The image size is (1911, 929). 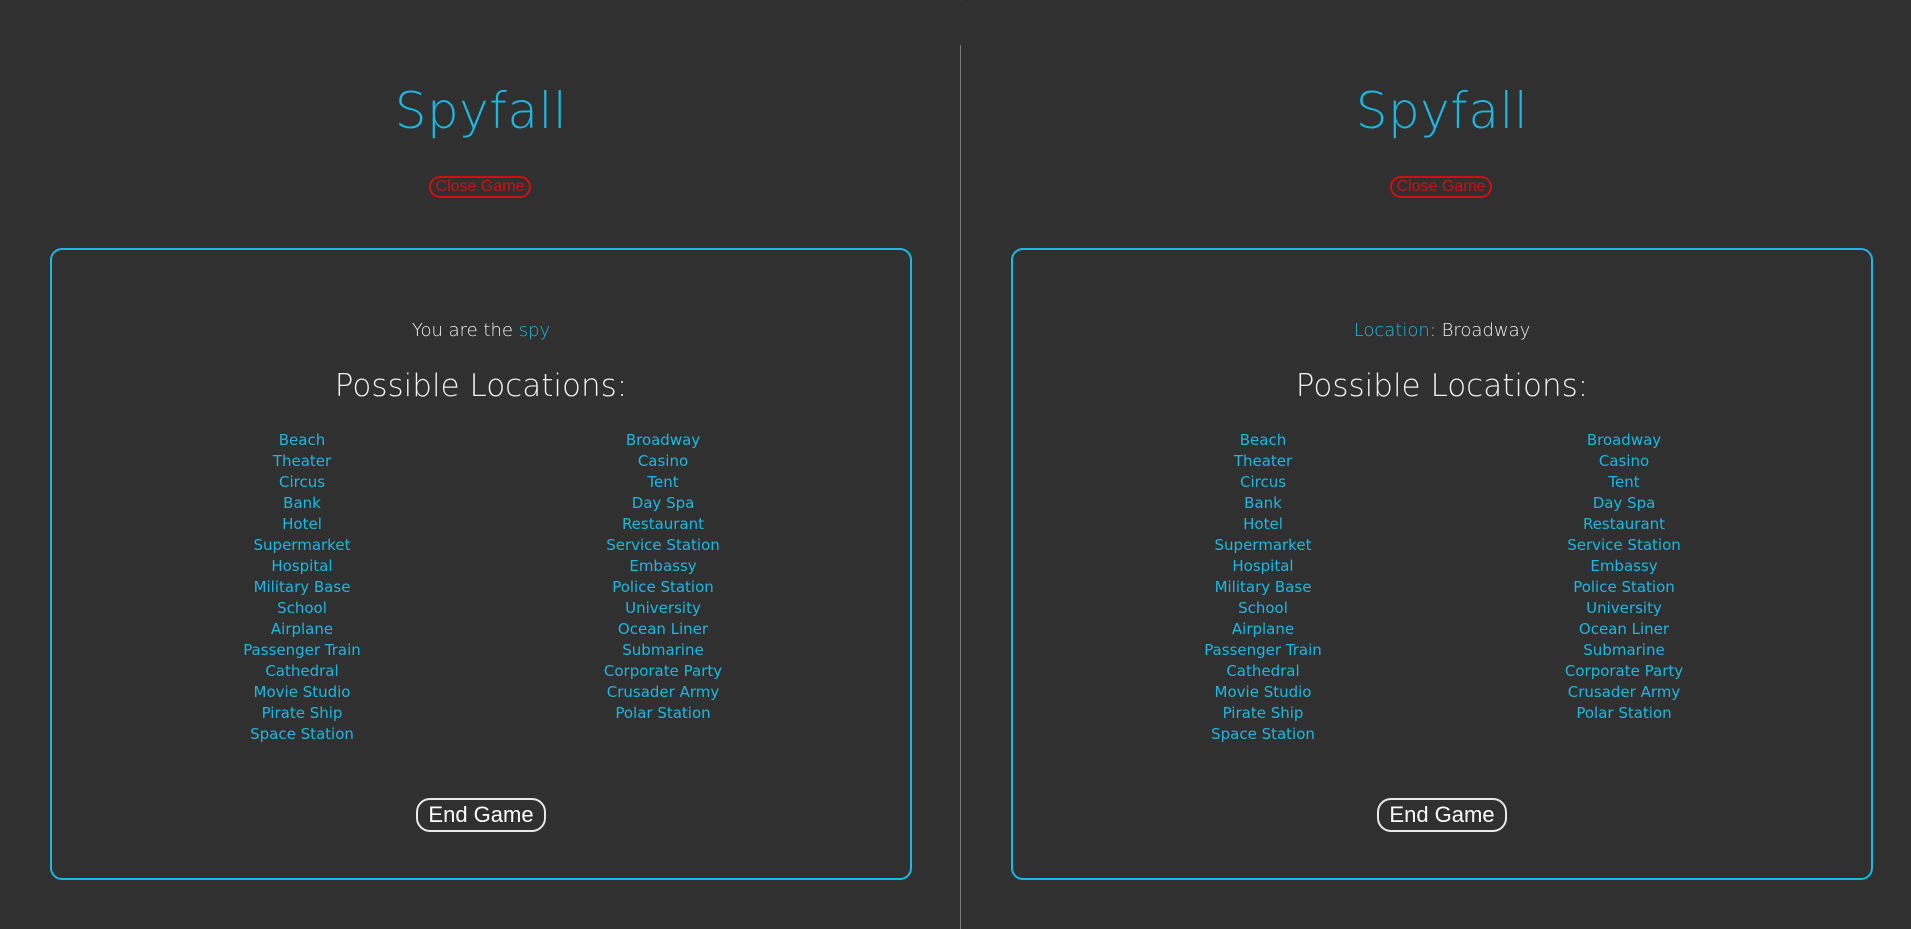 I want to click on location-value: Broadway, so click(x=1486, y=330).